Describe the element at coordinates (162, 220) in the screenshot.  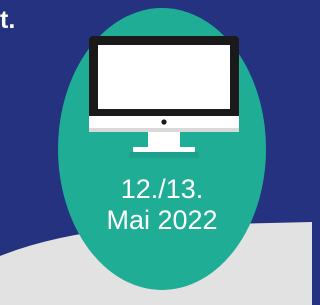
I see `event-date-line2: Mai 2022` at that location.